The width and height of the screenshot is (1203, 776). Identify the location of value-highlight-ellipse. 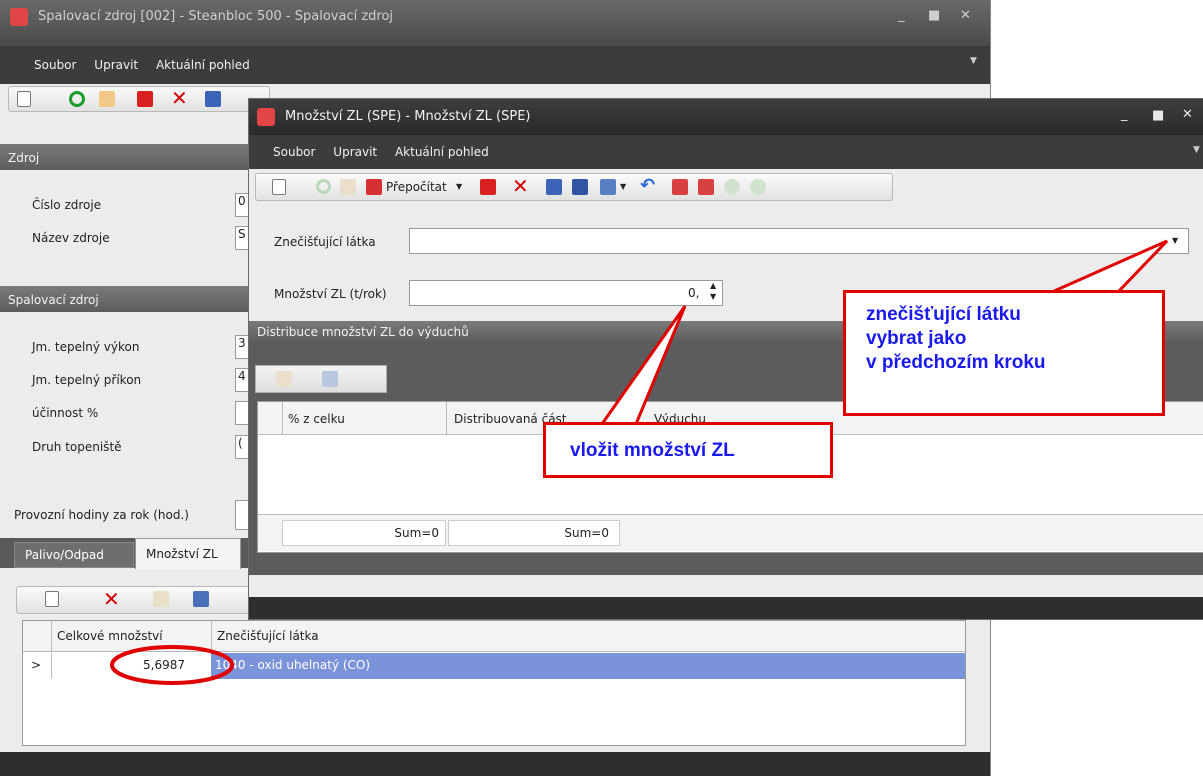
(172, 665).